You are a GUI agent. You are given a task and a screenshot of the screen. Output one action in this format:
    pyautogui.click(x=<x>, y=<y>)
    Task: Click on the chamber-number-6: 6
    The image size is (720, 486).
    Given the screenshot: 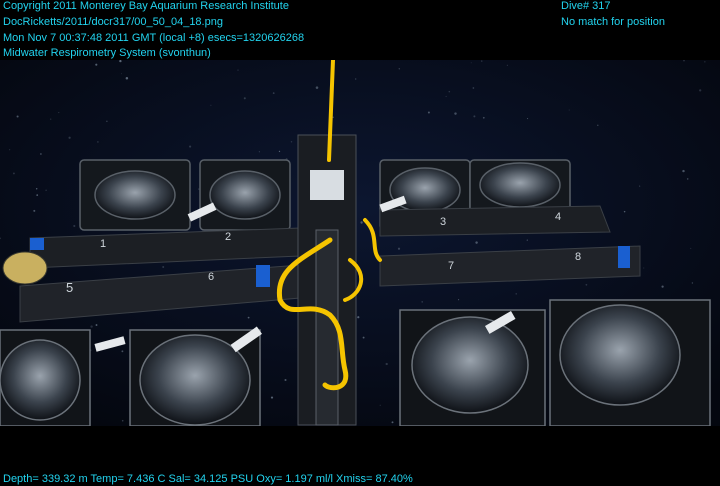 What is the action you would take?
    pyautogui.click(x=211, y=277)
    